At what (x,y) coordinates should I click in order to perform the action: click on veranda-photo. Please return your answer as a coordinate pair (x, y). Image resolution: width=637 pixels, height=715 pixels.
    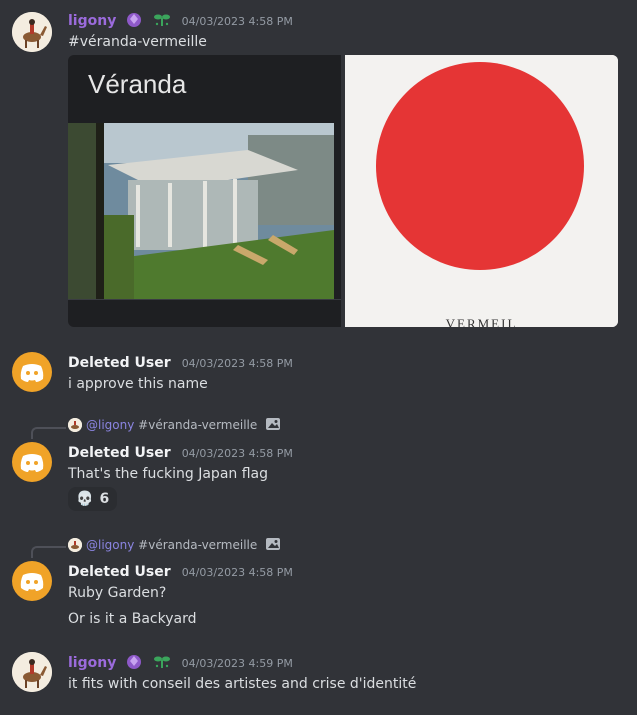
    Looking at the image, I should click on (204, 211).